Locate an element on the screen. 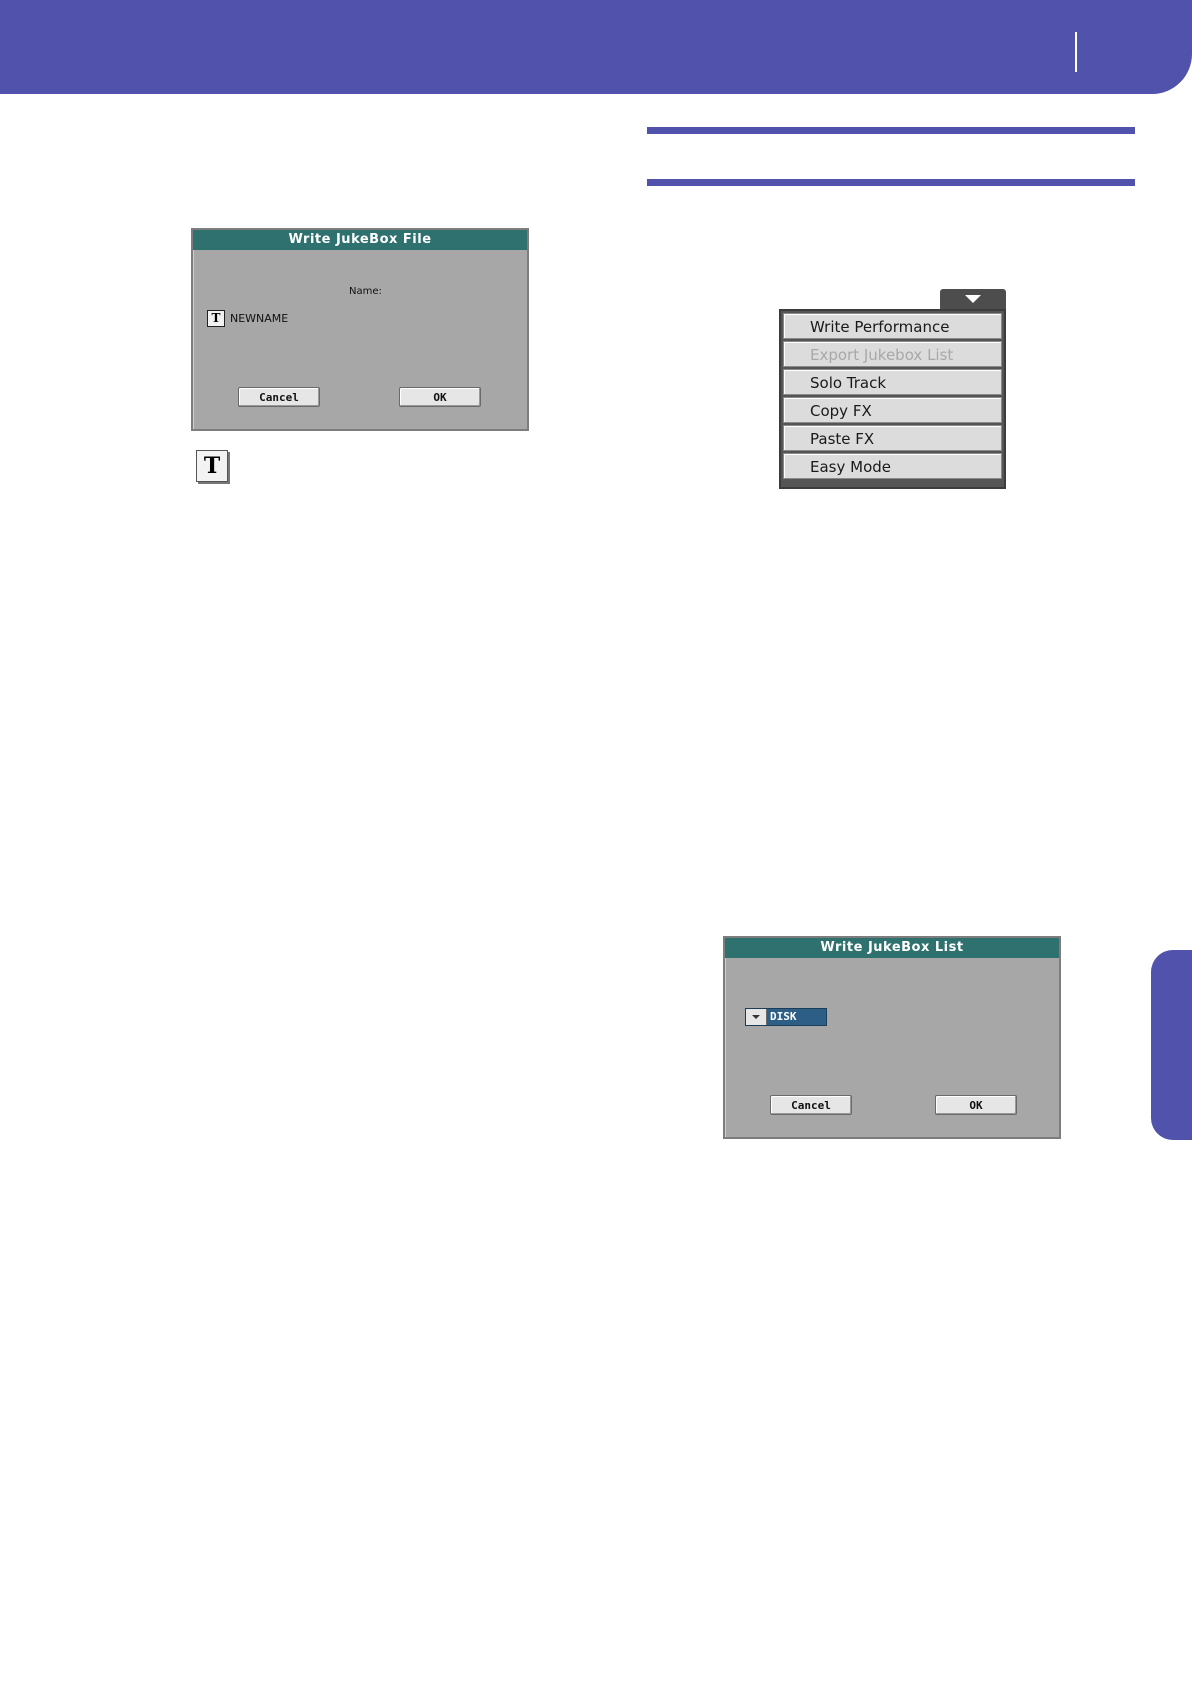  dialog-title: Write JukeBox File is located at coordinates (360, 240).